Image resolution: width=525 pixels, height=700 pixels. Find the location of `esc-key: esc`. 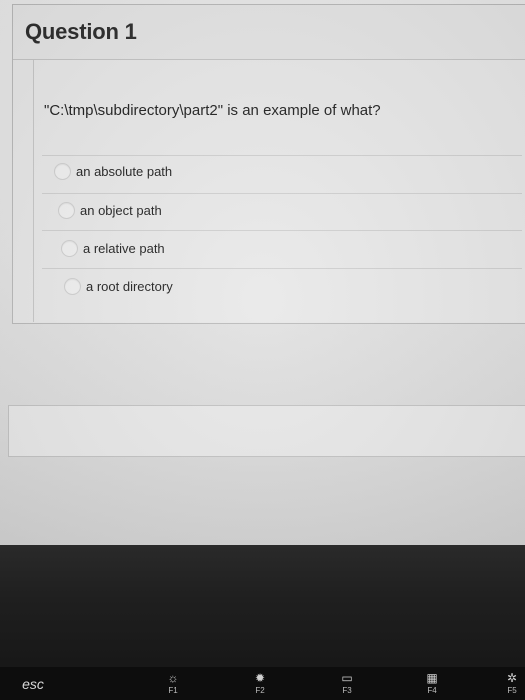

esc-key: esc is located at coordinates (33, 683).